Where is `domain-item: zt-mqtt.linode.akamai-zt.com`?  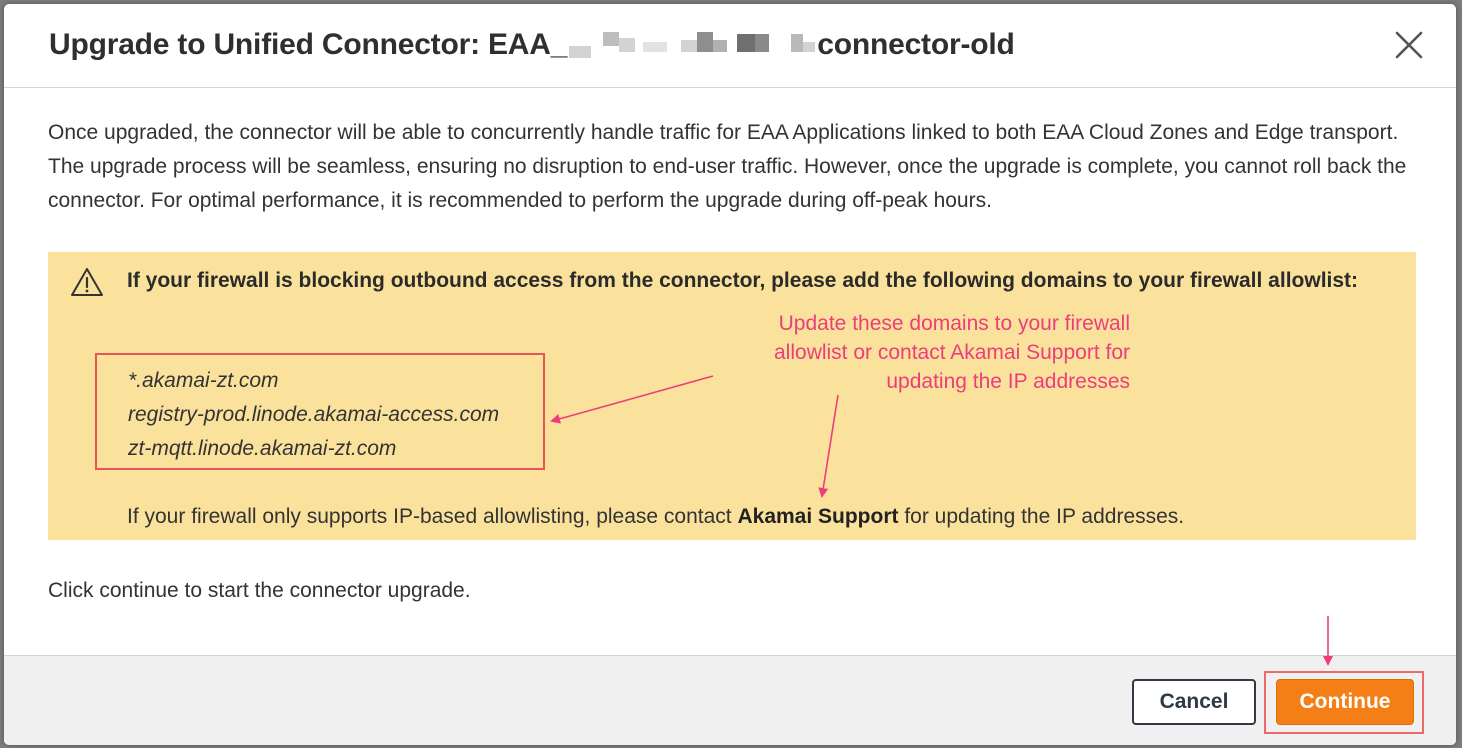 domain-item: zt-mqtt.linode.akamai-zt.com is located at coordinates (262, 448).